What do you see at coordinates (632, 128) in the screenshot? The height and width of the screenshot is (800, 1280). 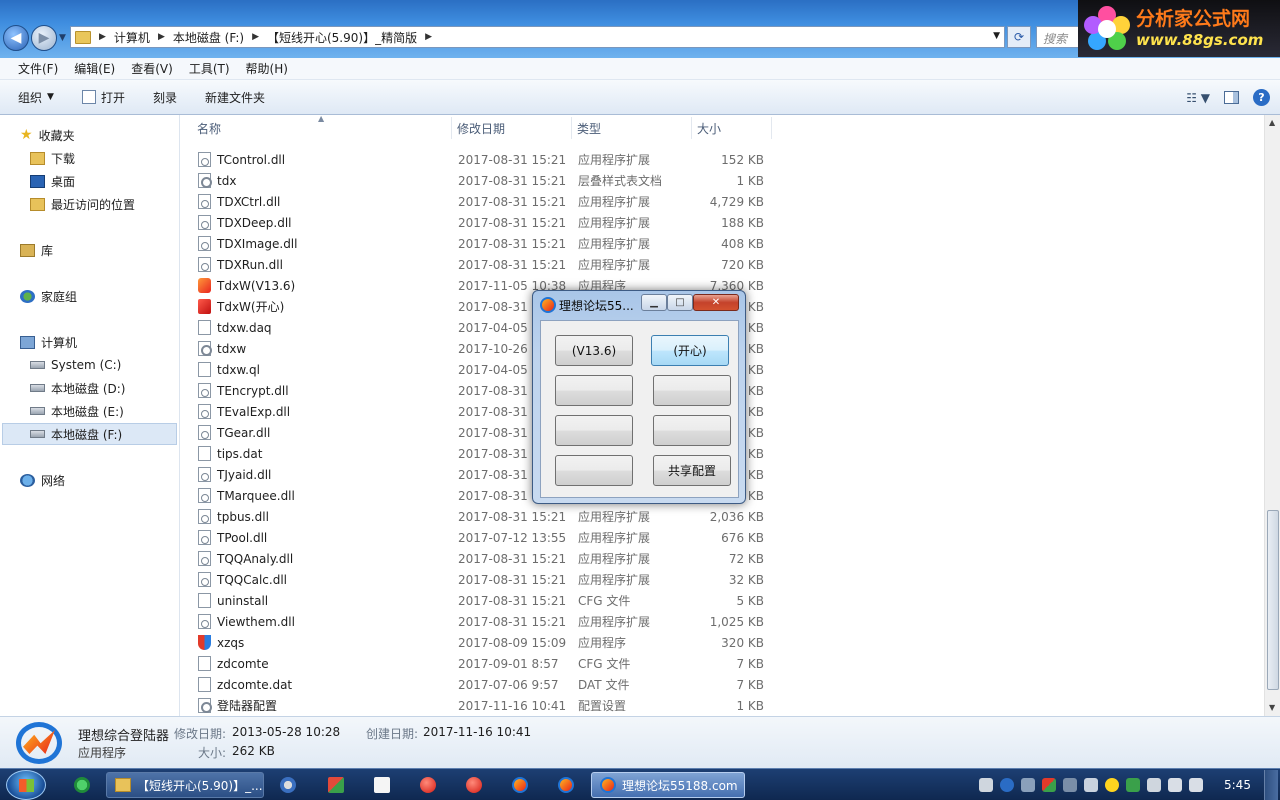 I see `column-header-type: 类型` at bounding box center [632, 128].